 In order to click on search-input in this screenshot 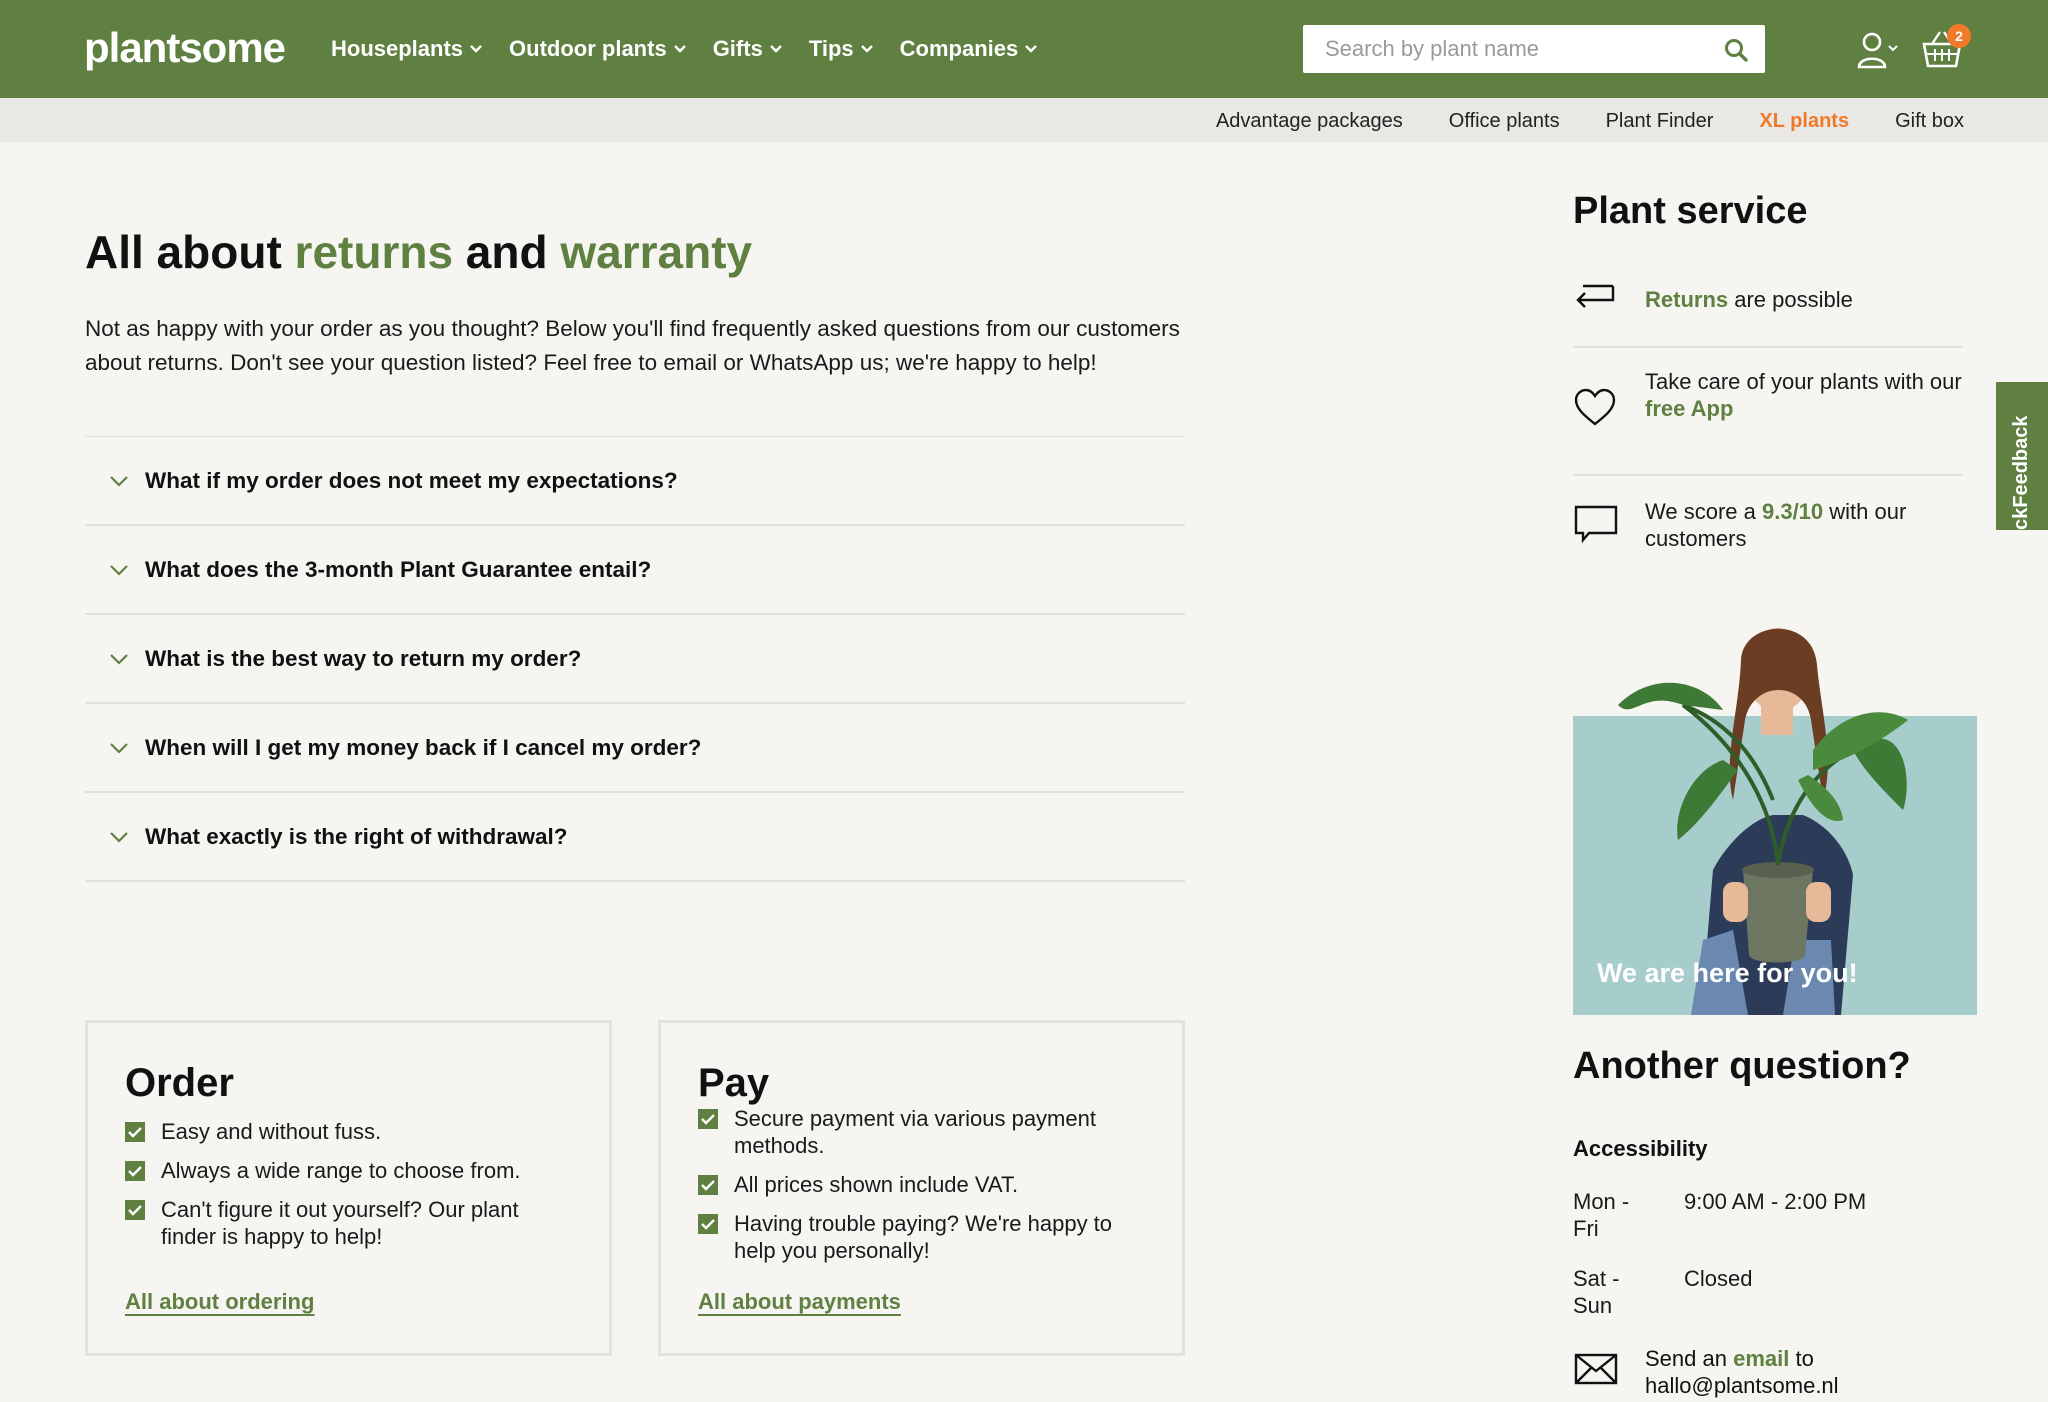, I will do `click(1503, 49)`.